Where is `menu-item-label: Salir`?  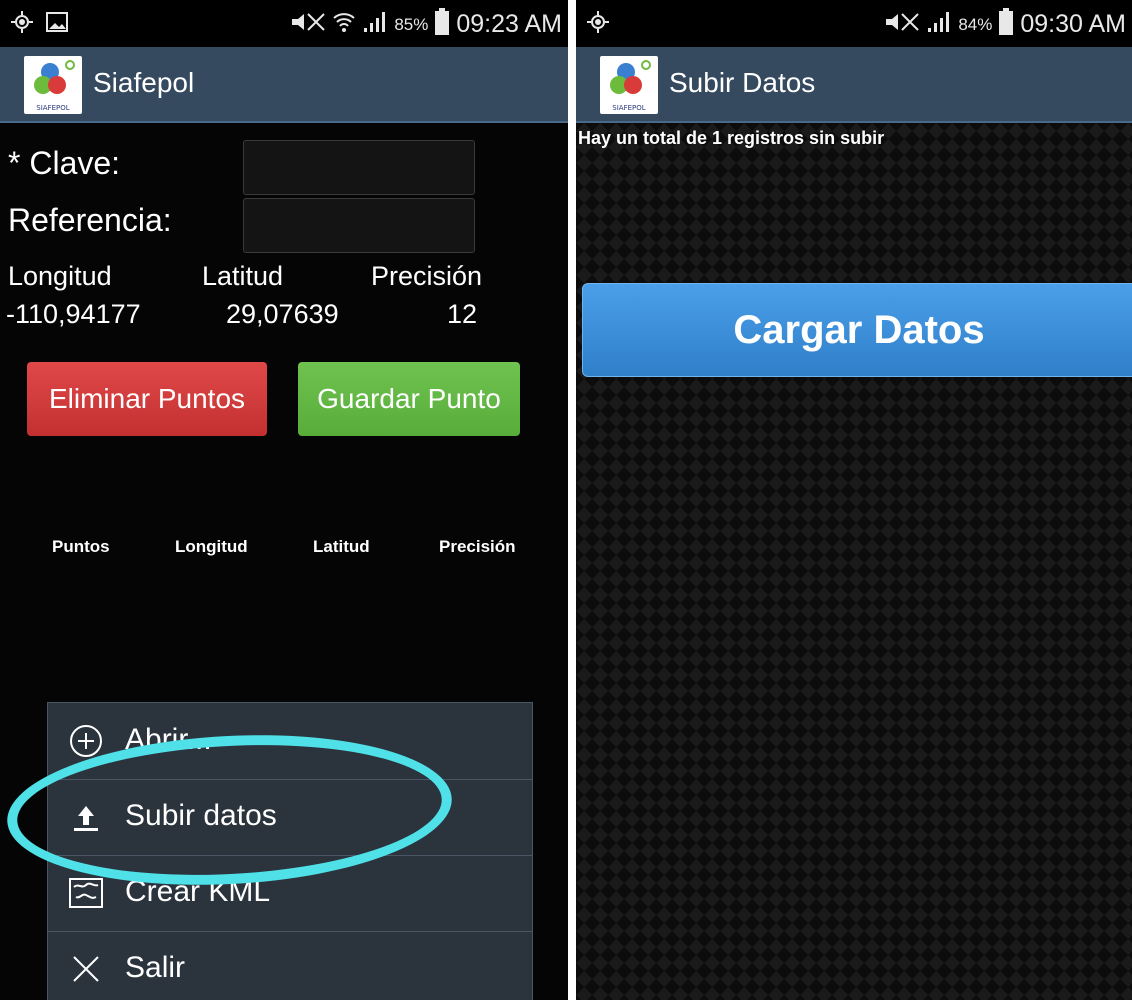
menu-item-label: Salir is located at coordinates (155, 967).